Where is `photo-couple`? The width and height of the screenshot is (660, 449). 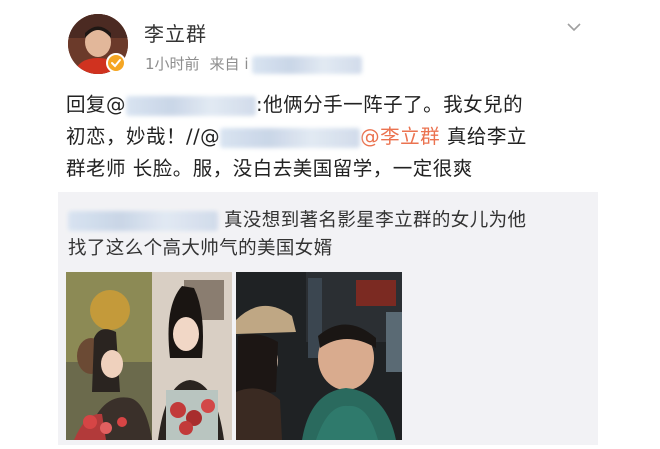
photo-couple is located at coordinates (149, 356).